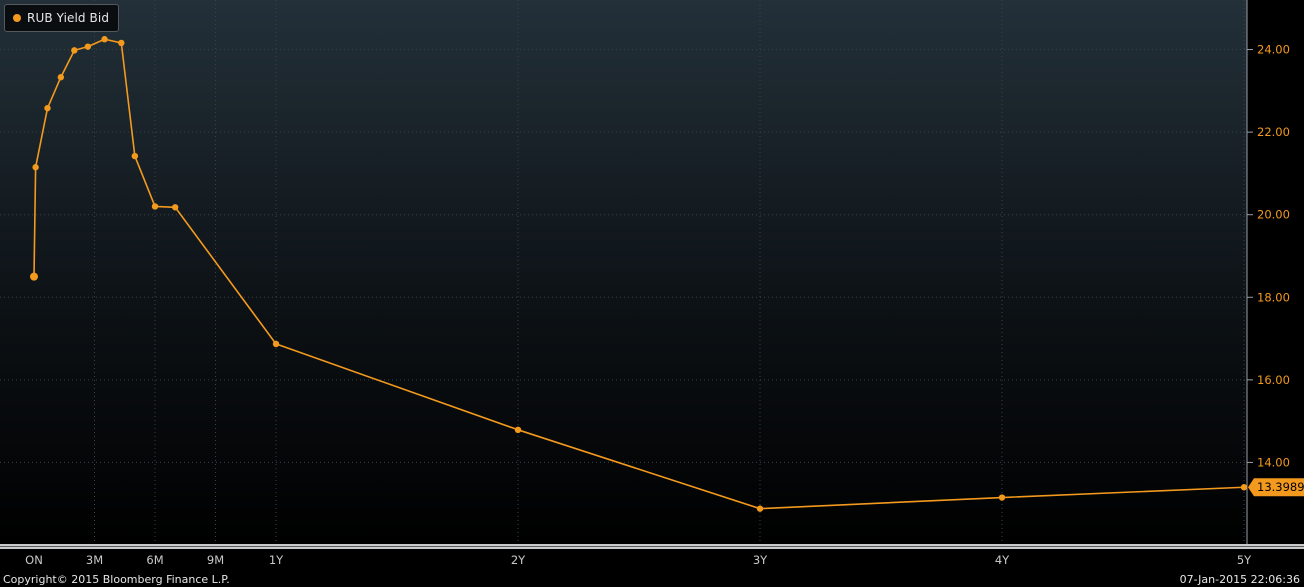  I want to click on y-tick-label: 14.00, so click(1273, 462).